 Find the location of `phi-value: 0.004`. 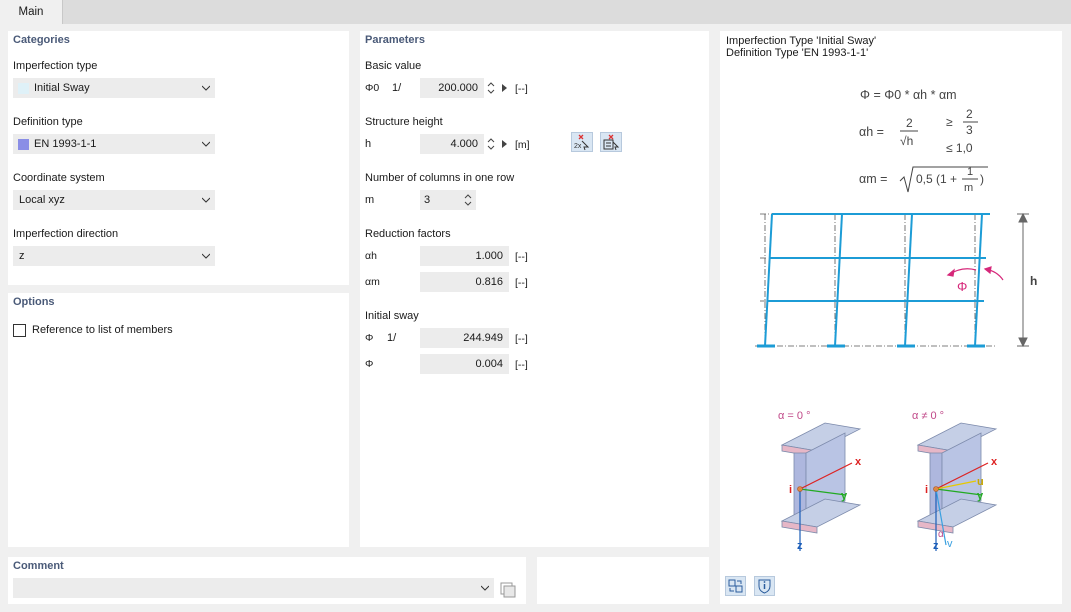

phi-value: 0.004 is located at coordinates (489, 364).